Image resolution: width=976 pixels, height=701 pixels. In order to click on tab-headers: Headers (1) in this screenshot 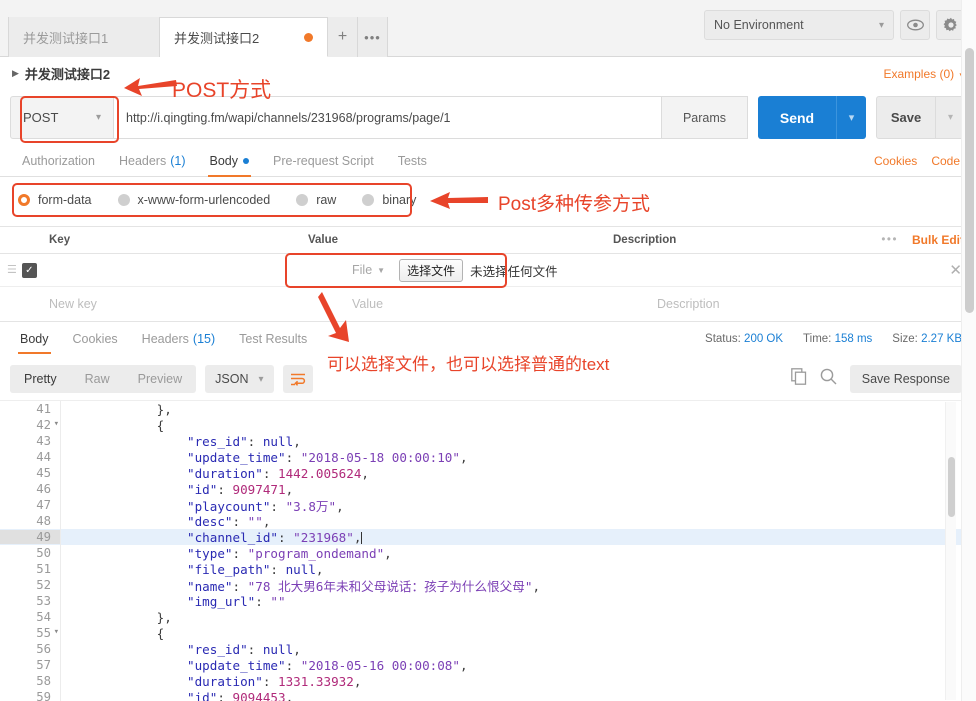, I will do `click(152, 161)`.